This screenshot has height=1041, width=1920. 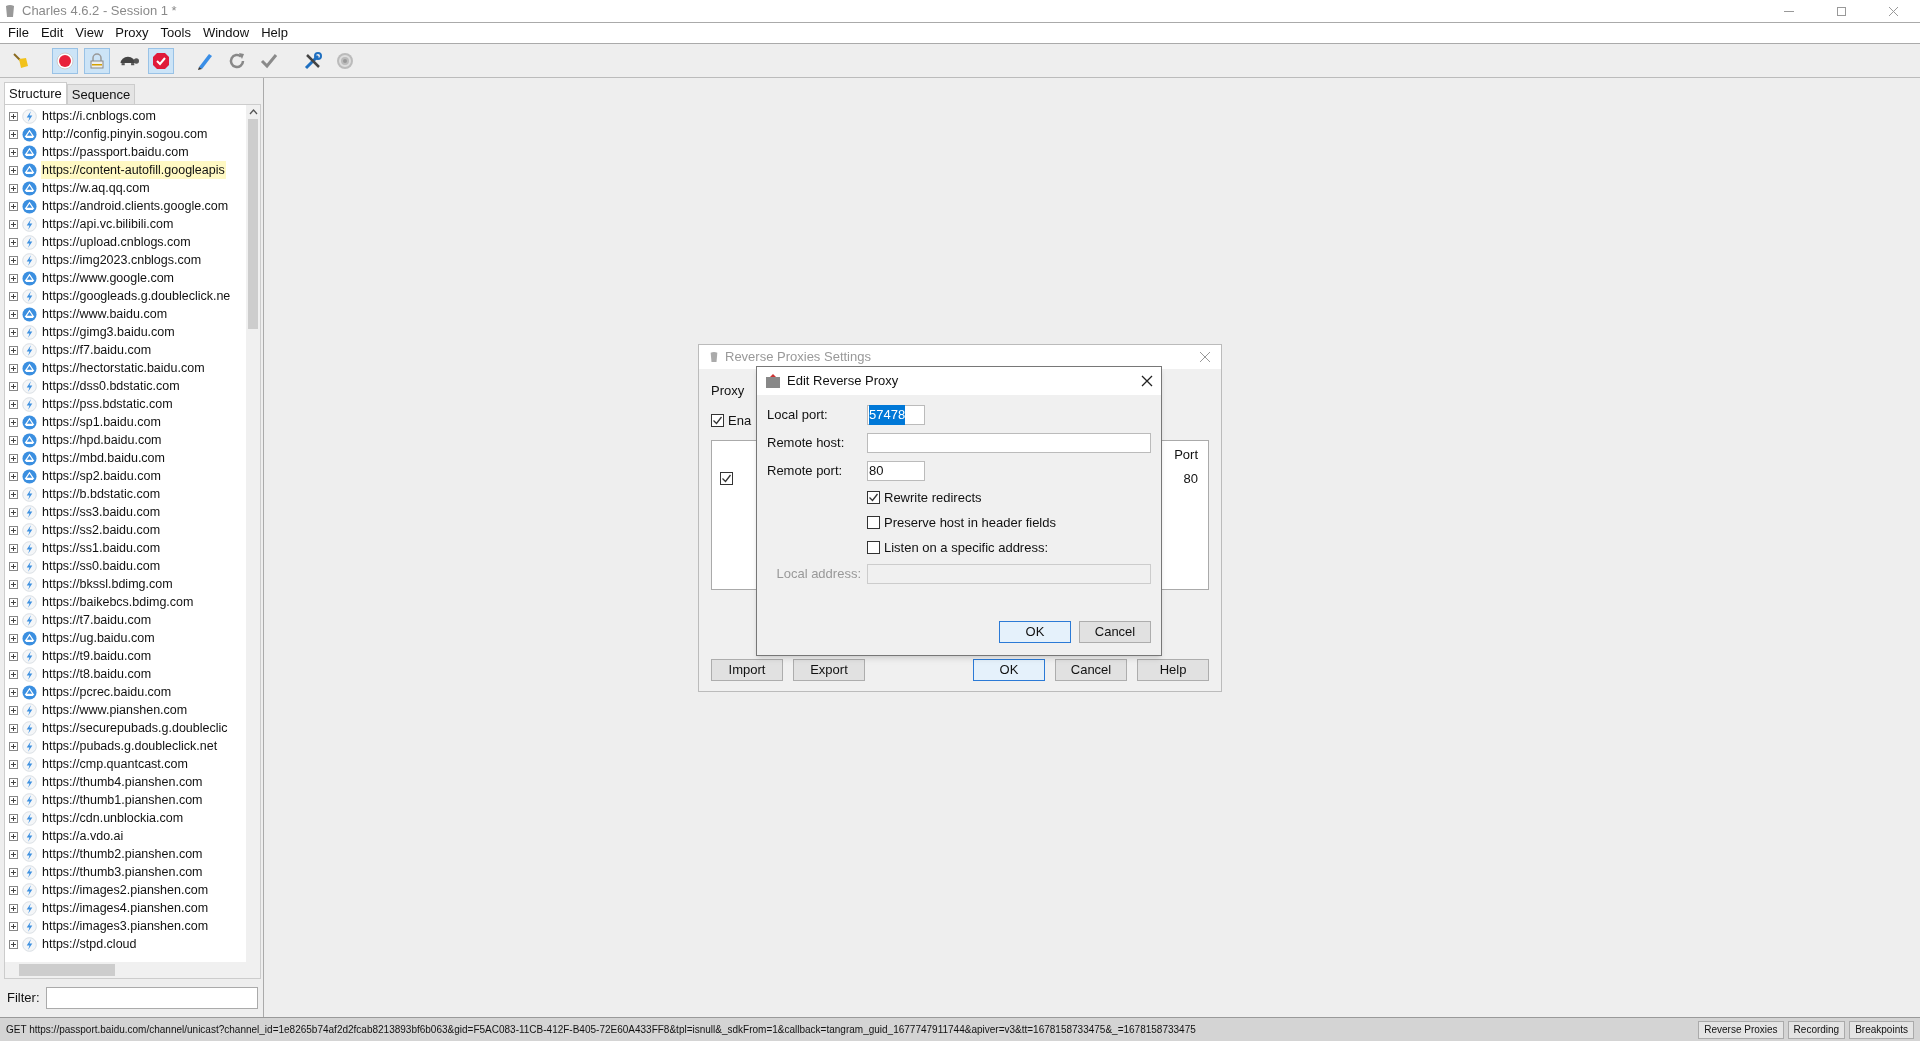 I want to click on host-item: https://t8.baidu.com, so click(x=97, y=674).